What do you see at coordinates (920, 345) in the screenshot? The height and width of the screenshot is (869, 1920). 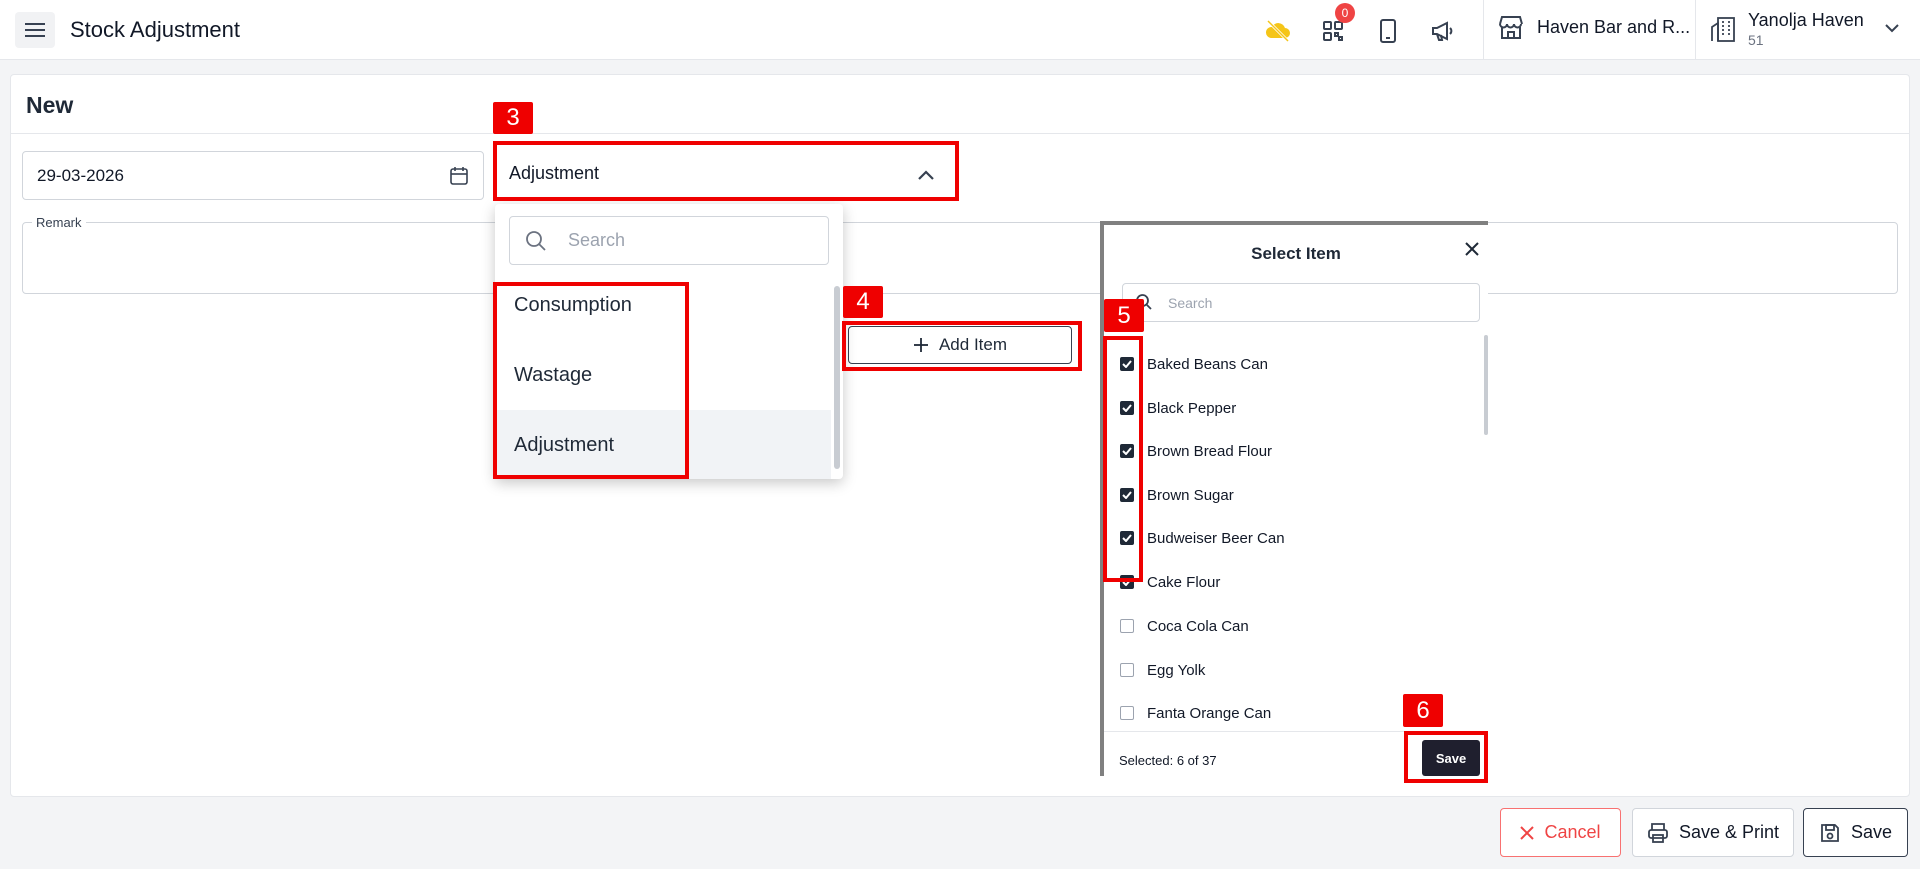 I see `plus-icon` at bounding box center [920, 345].